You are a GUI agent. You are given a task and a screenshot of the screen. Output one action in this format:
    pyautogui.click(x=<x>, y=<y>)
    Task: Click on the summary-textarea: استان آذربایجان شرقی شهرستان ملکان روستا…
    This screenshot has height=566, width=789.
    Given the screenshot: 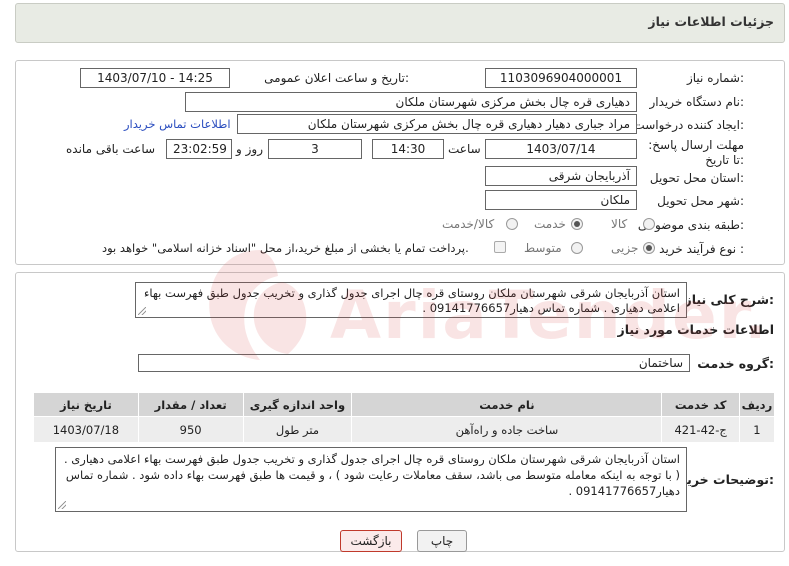 What is the action you would take?
    pyautogui.click(x=411, y=300)
    